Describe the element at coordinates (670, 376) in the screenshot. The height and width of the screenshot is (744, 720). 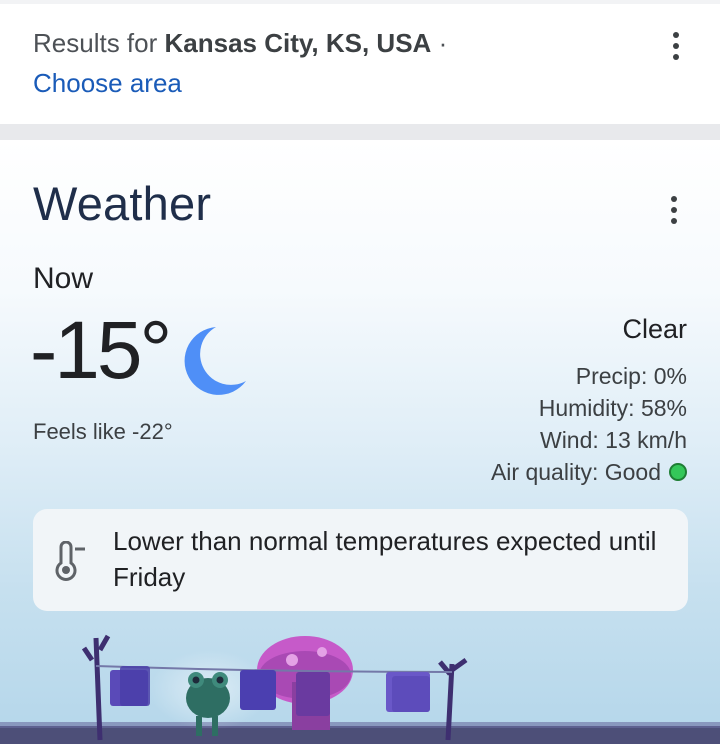
I see `precip-value: 0%` at that location.